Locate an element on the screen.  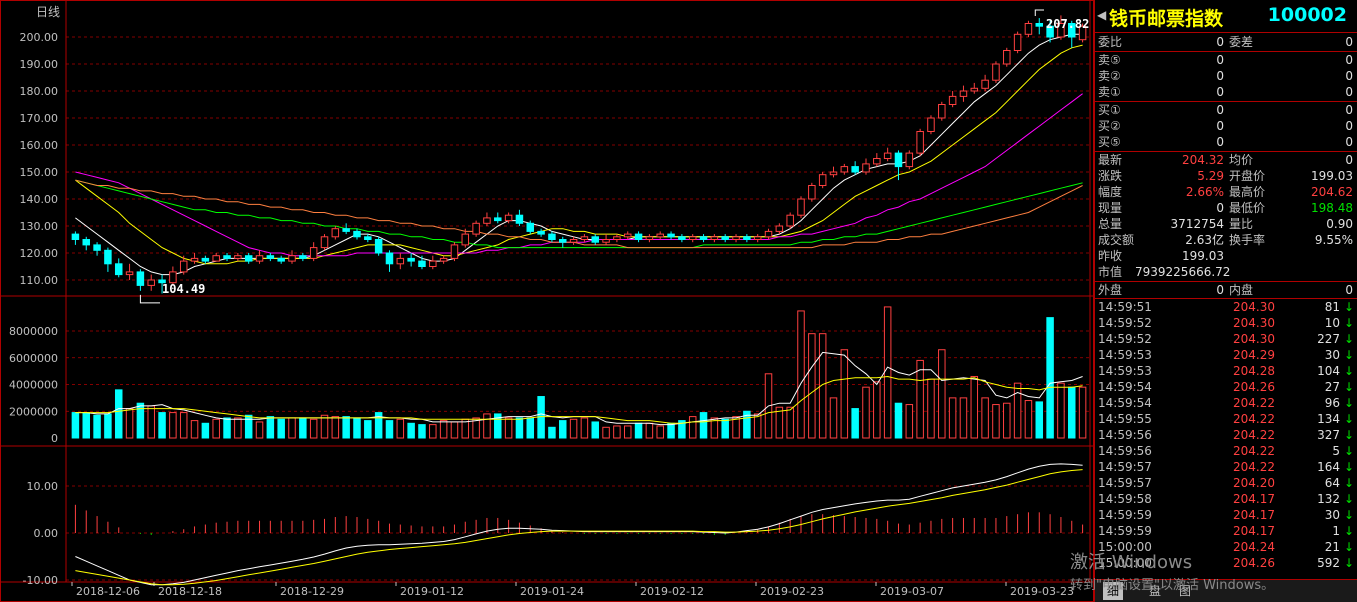
period-label: 日线 is located at coordinates (48, 12).